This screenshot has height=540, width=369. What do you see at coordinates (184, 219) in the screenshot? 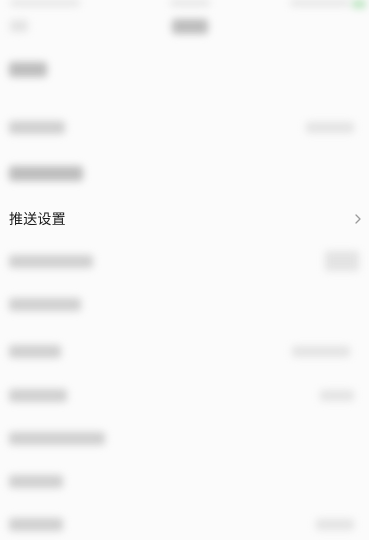
I see `push-settings-row: 推送设置` at bounding box center [184, 219].